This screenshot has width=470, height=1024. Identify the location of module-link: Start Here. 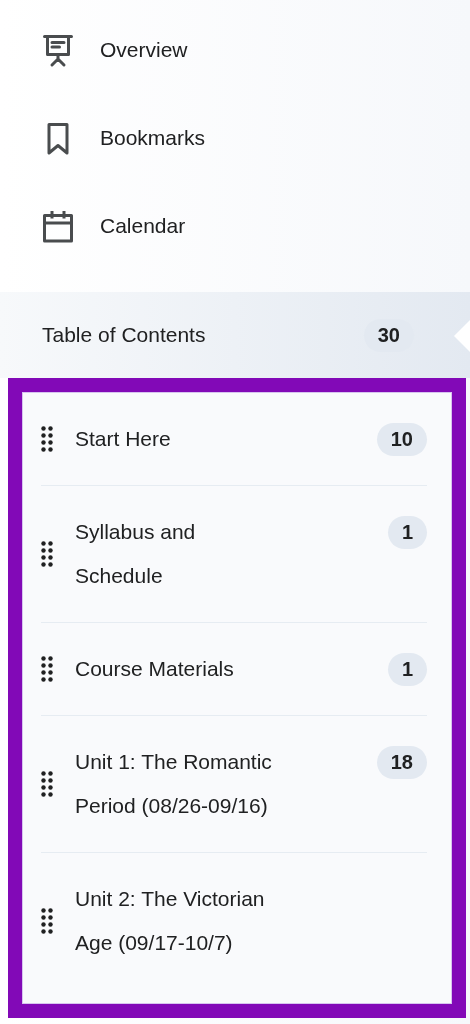
(177, 439).